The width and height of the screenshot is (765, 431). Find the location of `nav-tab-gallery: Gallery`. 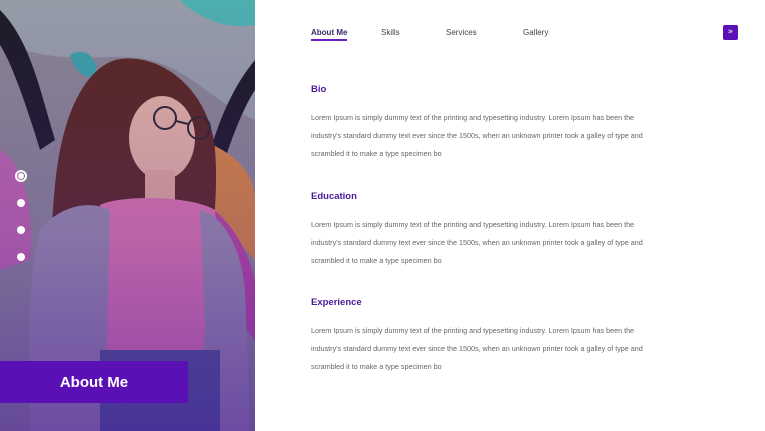

nav-tab-gallery: Gallery is located at coordinates (535, 32).